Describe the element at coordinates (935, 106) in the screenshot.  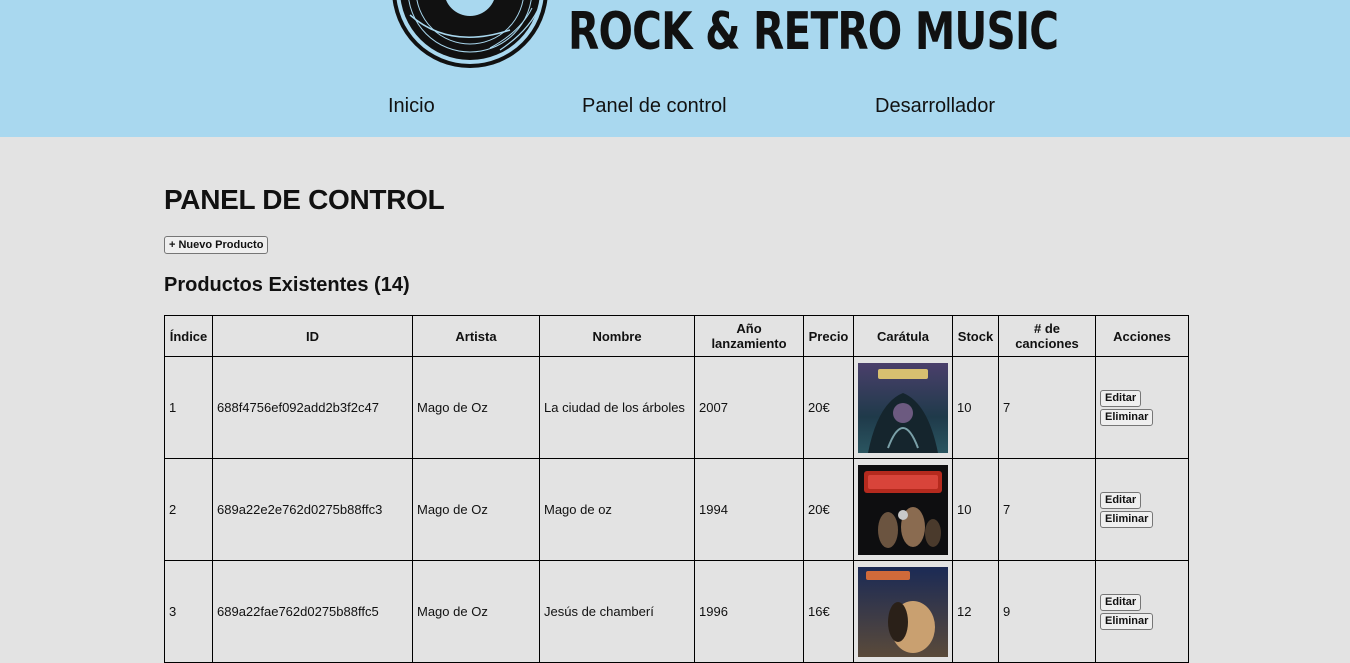
I see `nav-item-desarrollador: Desarrollador` at that location.